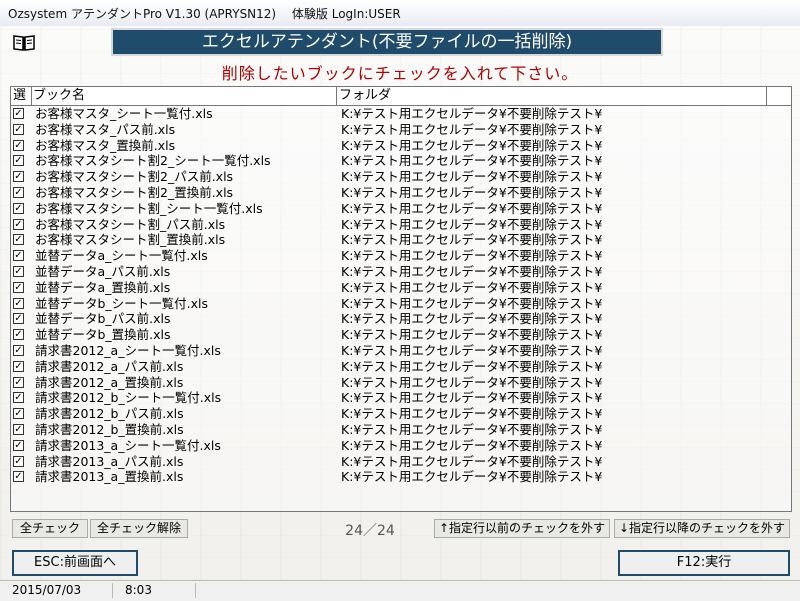 The height and width of the screenshot is (601, 800). I want to click on book-name: 並替データa_パス前.xls, so click(103, 271).